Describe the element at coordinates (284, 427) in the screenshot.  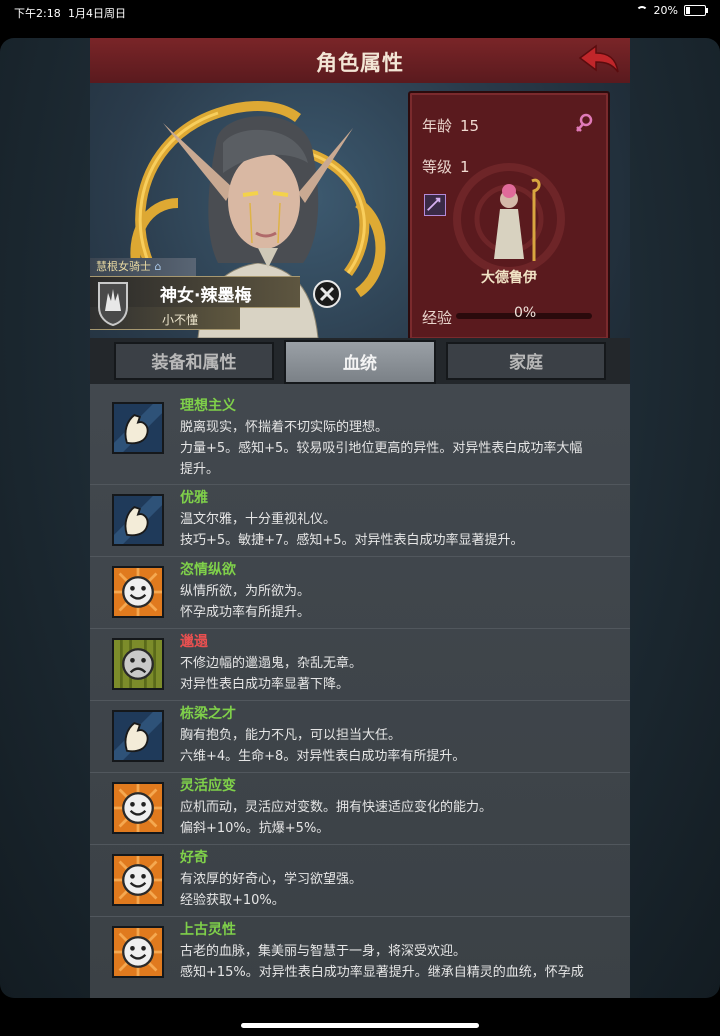
I see `trait-description-line: 脱离现实，怀揣着不切实际的理想。` at that location.